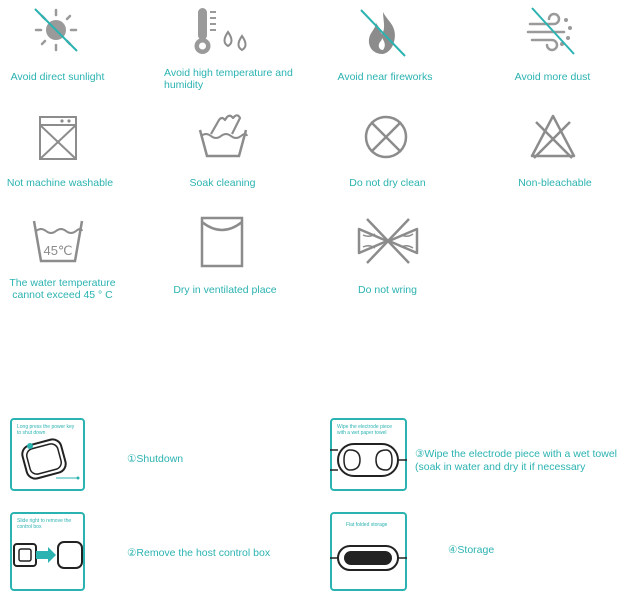 Image resolution: width=625 pixels, height=591 pixels. Describe the element at coordinates (368, 558) in the screenshot. I see `folded-strap-icon` at that location.